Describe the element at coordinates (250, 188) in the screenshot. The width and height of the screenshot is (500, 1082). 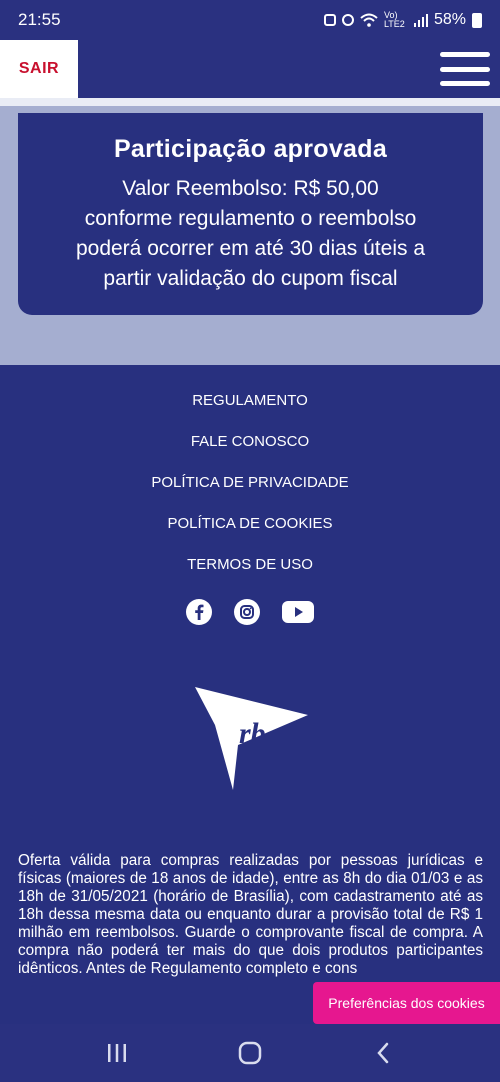
I see `approval-line-1: Valor Reembolso: R$ 50,00` at that location.